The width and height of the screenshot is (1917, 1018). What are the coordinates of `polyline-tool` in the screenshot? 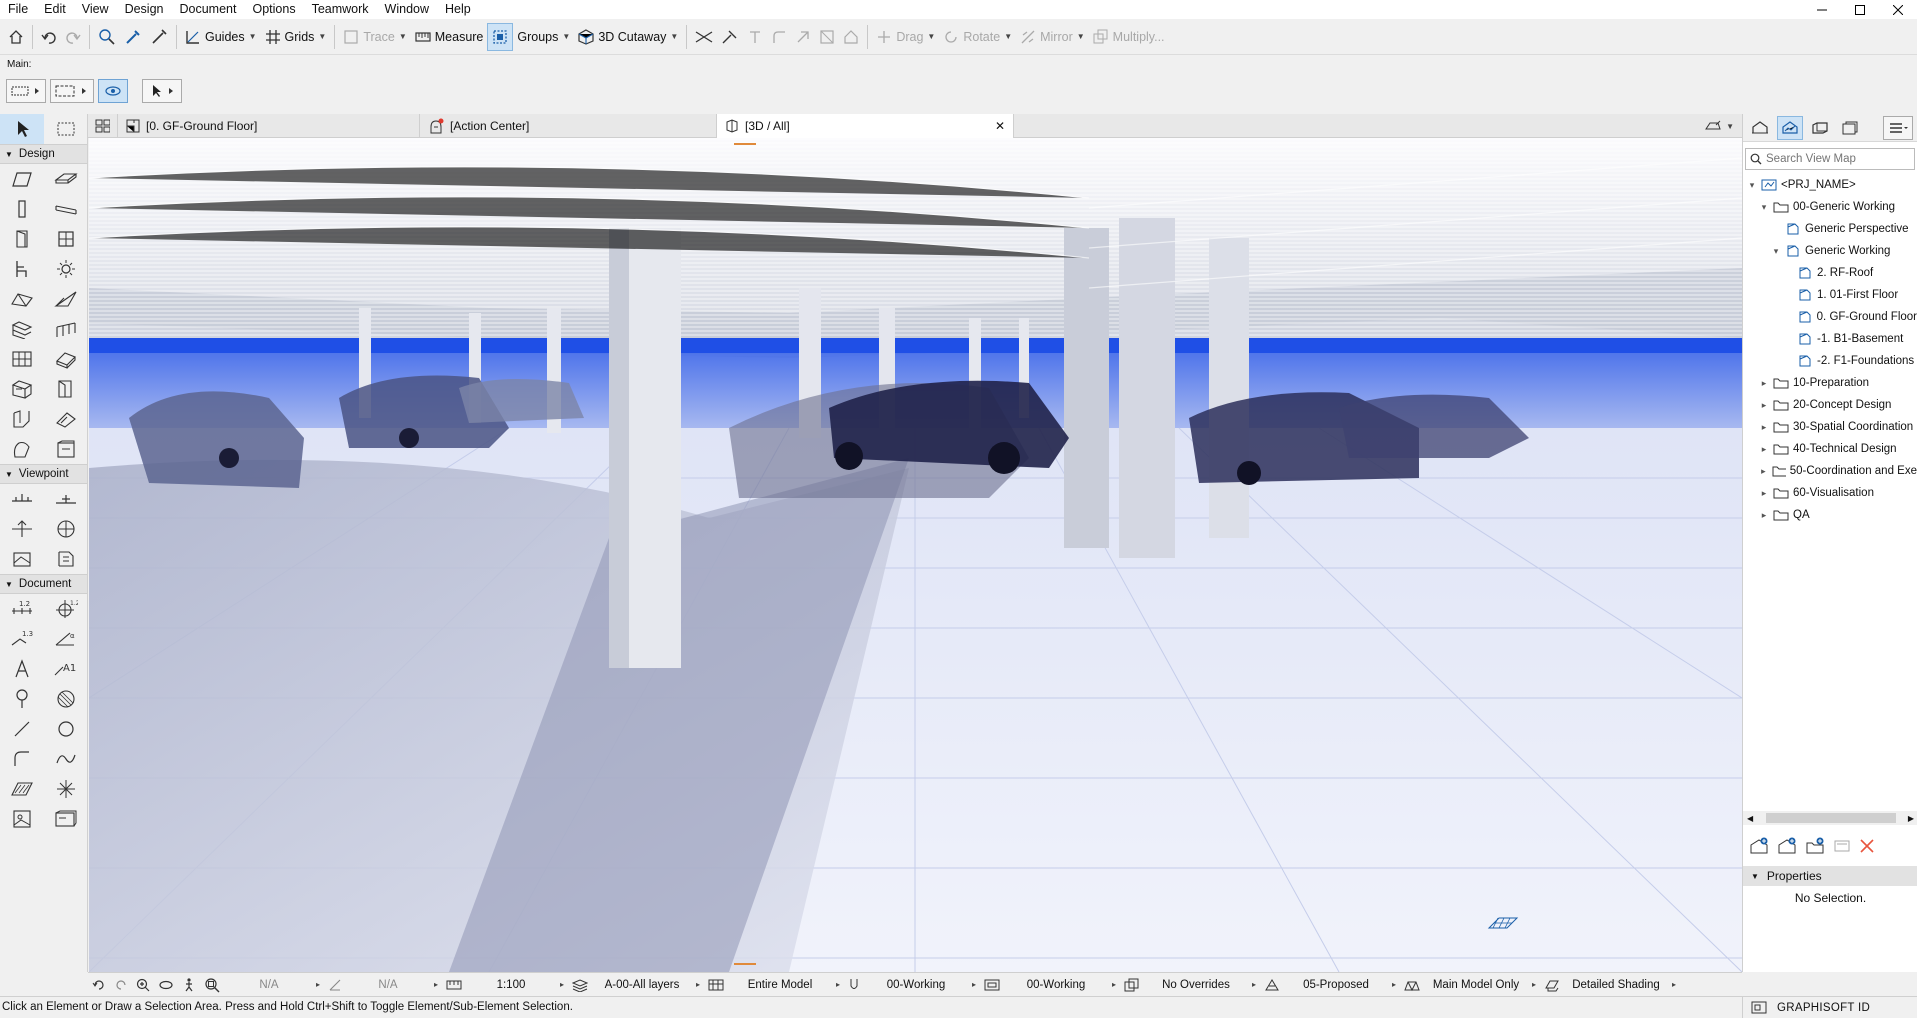 It's located at (22, 759).